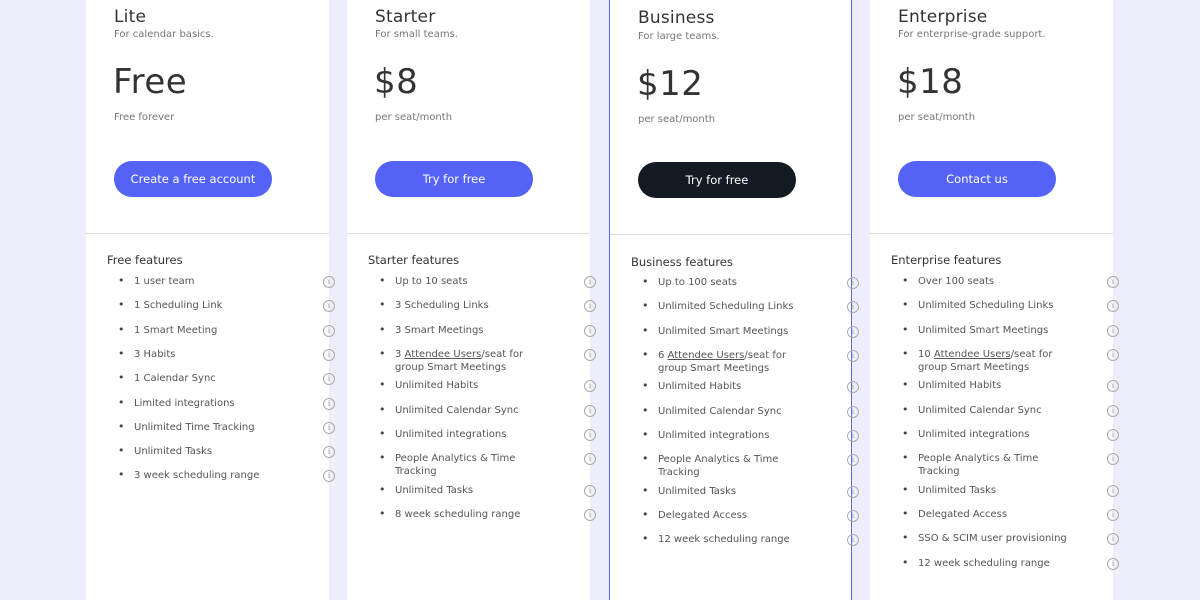 This screenshot has height=600, width=1200. What do you see at coordinates (748, 465) in the screenshot?
I see `feature-item: • People Analytics & Time Tracking i` at bounding box center [748, 465].